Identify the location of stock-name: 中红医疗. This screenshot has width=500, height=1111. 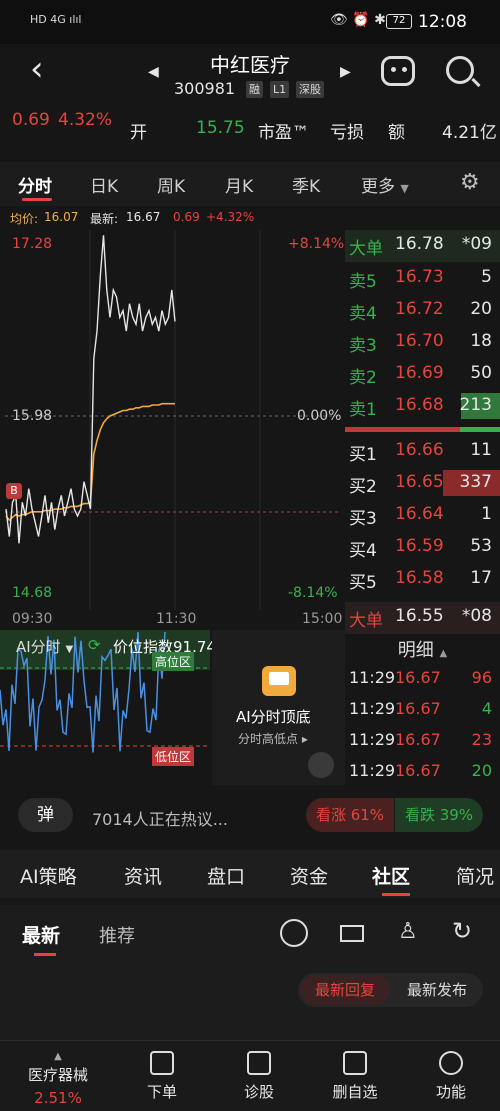
(250, 65).